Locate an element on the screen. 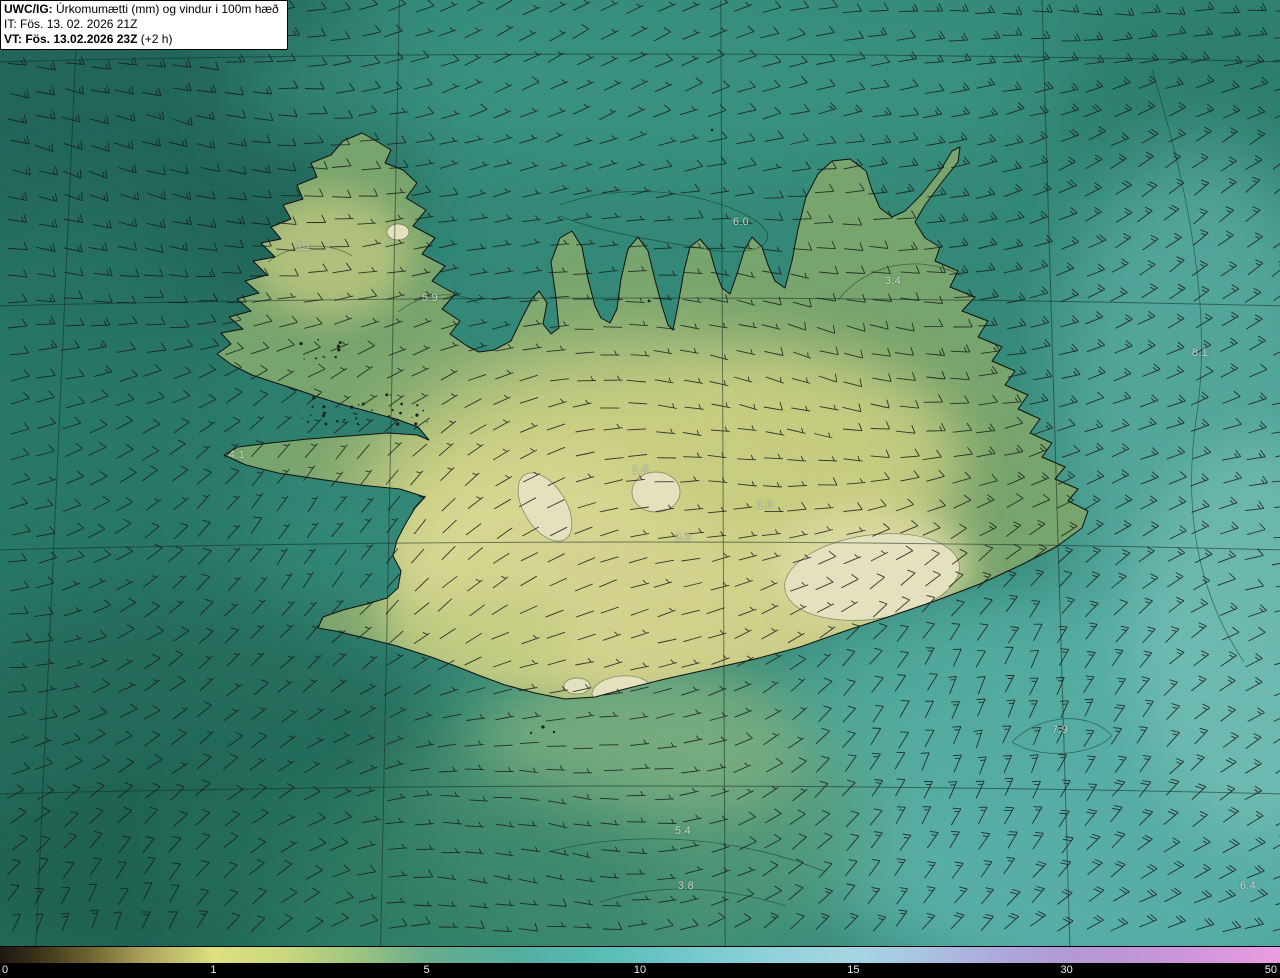 This screenshot has width=1280, height=978. colorbar-tick-label: 15 is located at coordinates (853, 970).